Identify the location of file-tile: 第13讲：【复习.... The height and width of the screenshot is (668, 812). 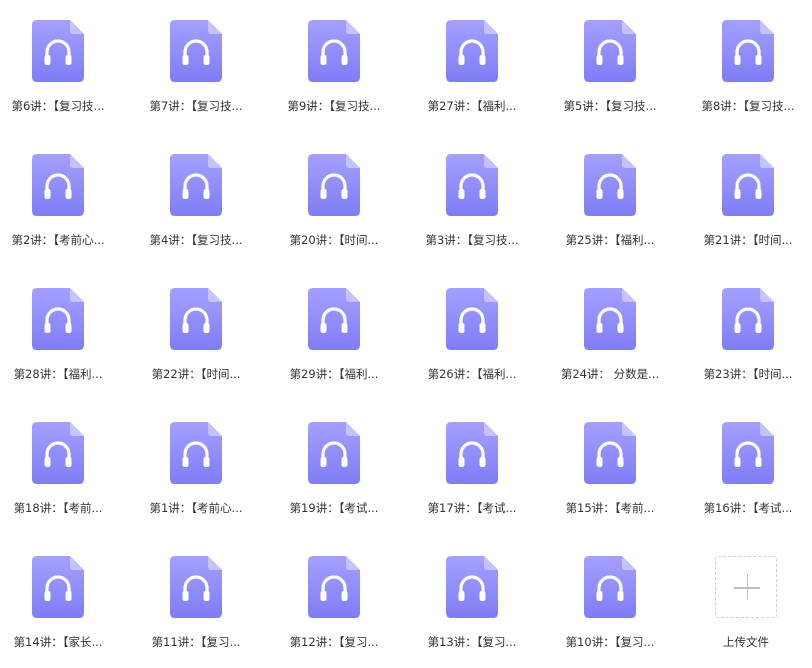
(472, 598).